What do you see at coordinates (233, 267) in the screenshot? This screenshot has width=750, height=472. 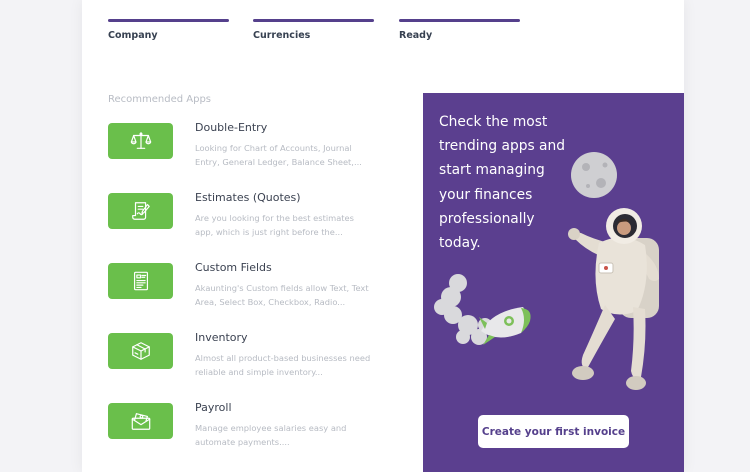 I see `app-name: Custom Fields` at bounding box center [233, 267].